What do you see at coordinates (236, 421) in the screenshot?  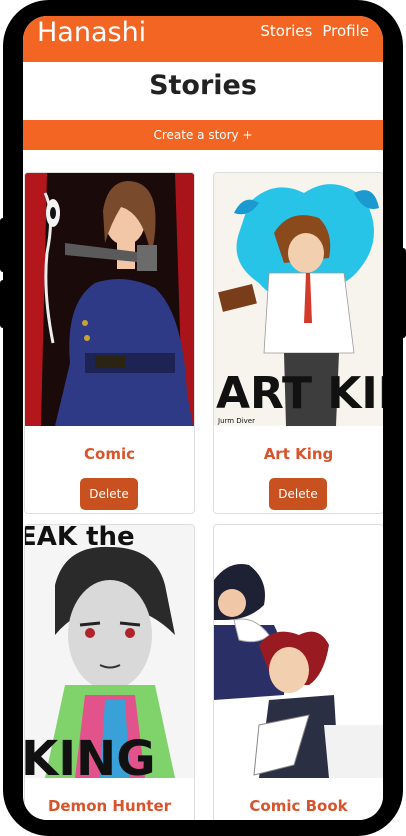 I see `svg-text: Jurm Diver` at bounding box center [236, 421].